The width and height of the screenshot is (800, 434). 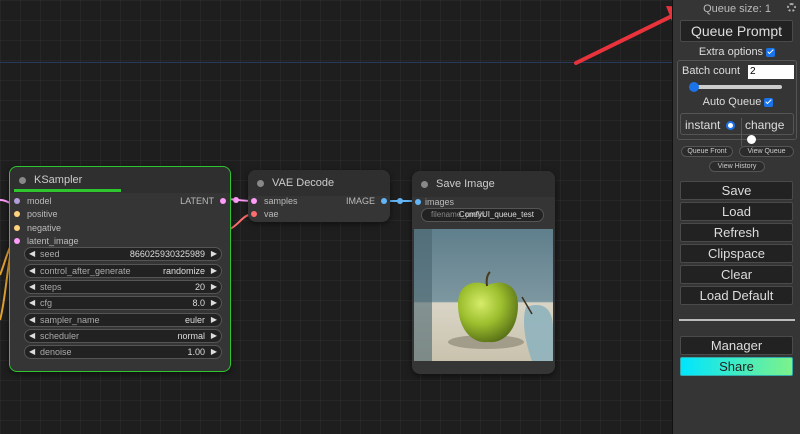 I want to click on extra-options-box: Batch count 2 Auto Queue instant change, so click(x=737, y=103).